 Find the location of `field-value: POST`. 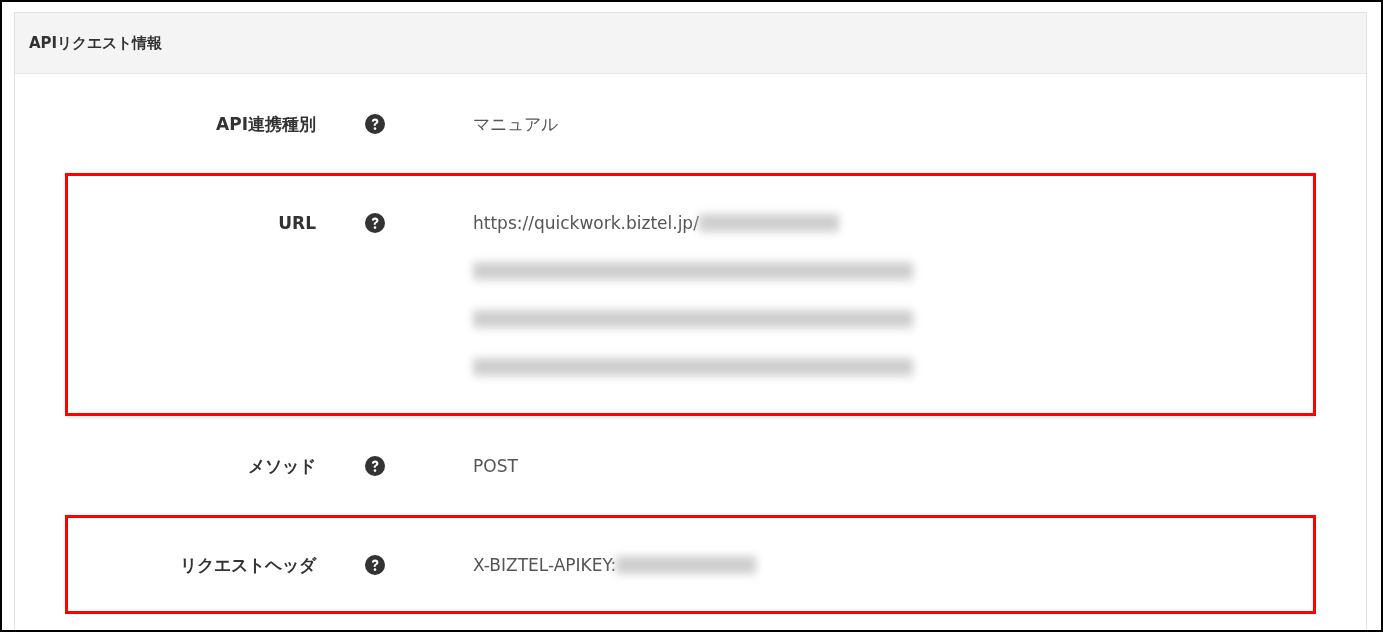

field-value: POST is located at coordinates (495, 466).